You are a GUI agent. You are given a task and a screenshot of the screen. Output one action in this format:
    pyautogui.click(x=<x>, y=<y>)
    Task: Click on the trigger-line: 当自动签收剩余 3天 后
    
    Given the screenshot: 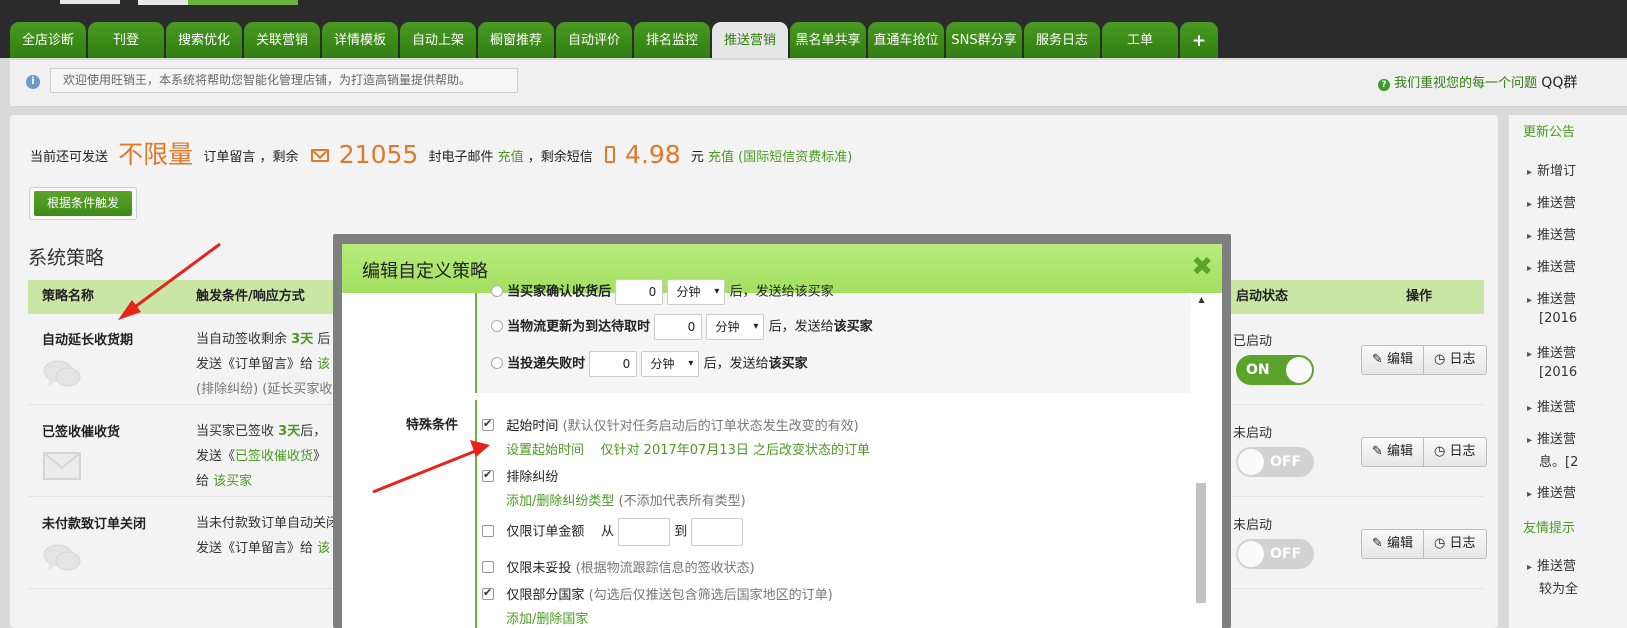 What is the action you would take?
    pyautogui.click(x=263, y=339)
    